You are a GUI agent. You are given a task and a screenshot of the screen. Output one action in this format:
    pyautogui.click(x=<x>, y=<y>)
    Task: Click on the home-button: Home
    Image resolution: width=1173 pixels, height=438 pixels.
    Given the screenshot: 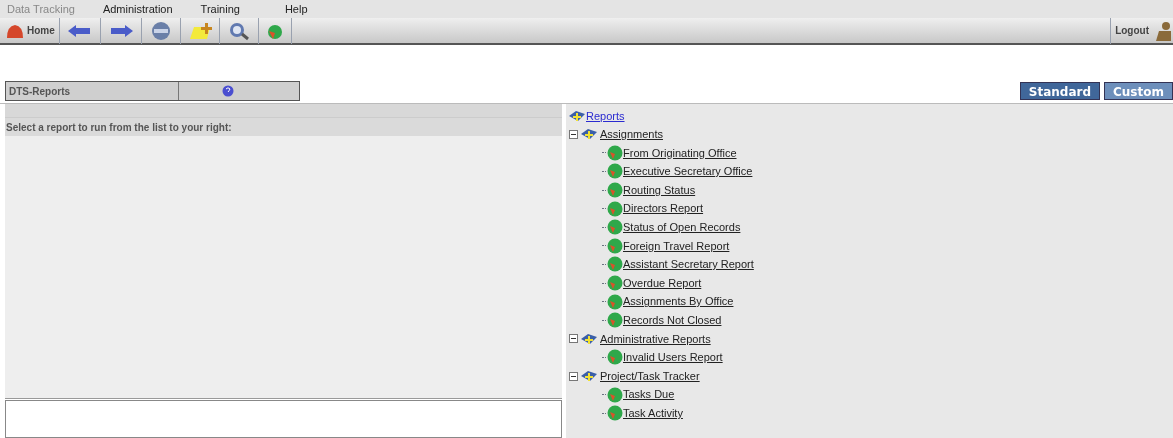 What is the action you would take?
    pyautogui.click(x=32, y=30)
    